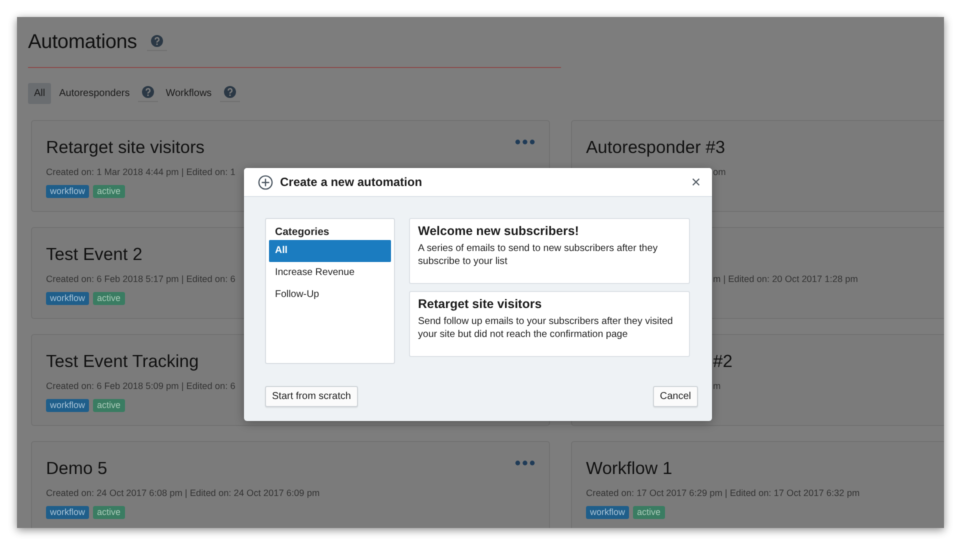 The width and height of the screenshot is (960, 547). I want to click on page-title: Automations, so click(82, 42).